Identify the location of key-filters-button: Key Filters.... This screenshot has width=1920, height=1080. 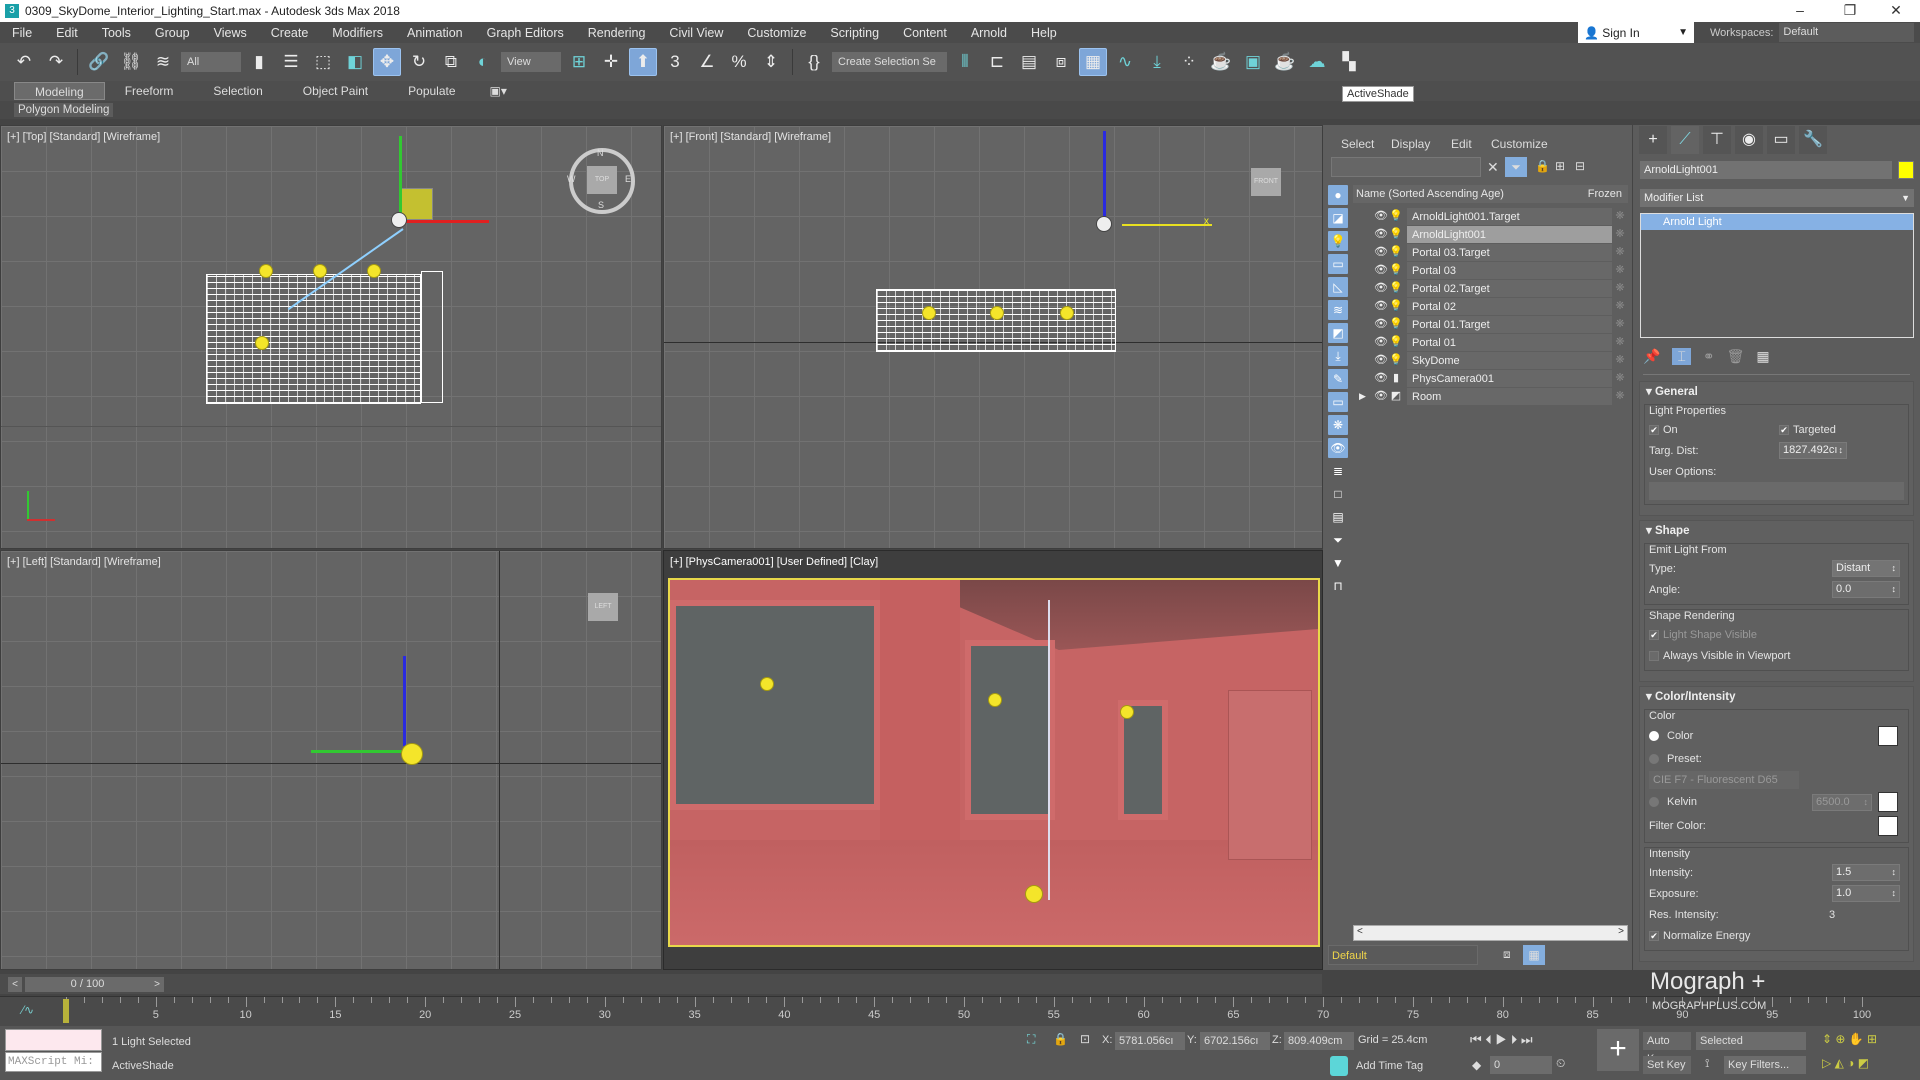
(1765, 1065).